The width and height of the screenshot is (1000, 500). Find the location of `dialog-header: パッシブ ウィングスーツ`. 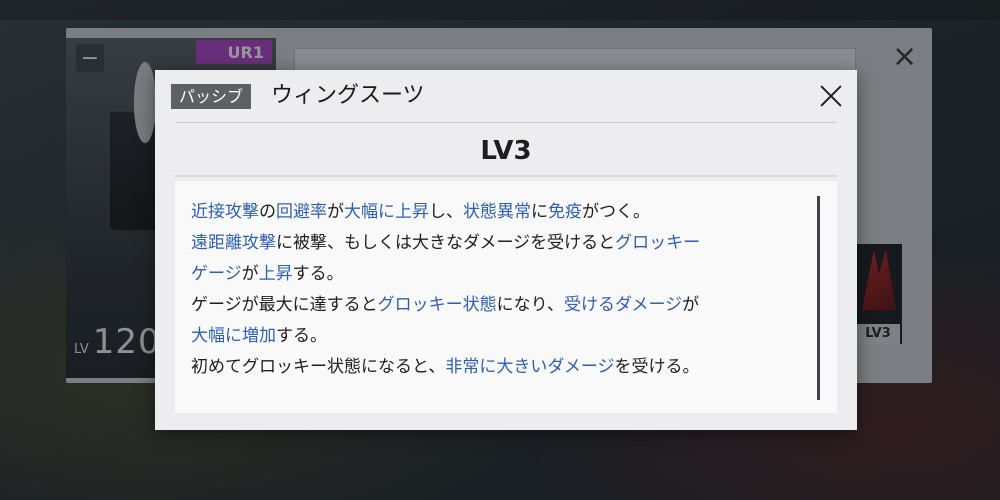

dialog-header: パッシブ ウィングスーツ is located at coordinates (506, 96).